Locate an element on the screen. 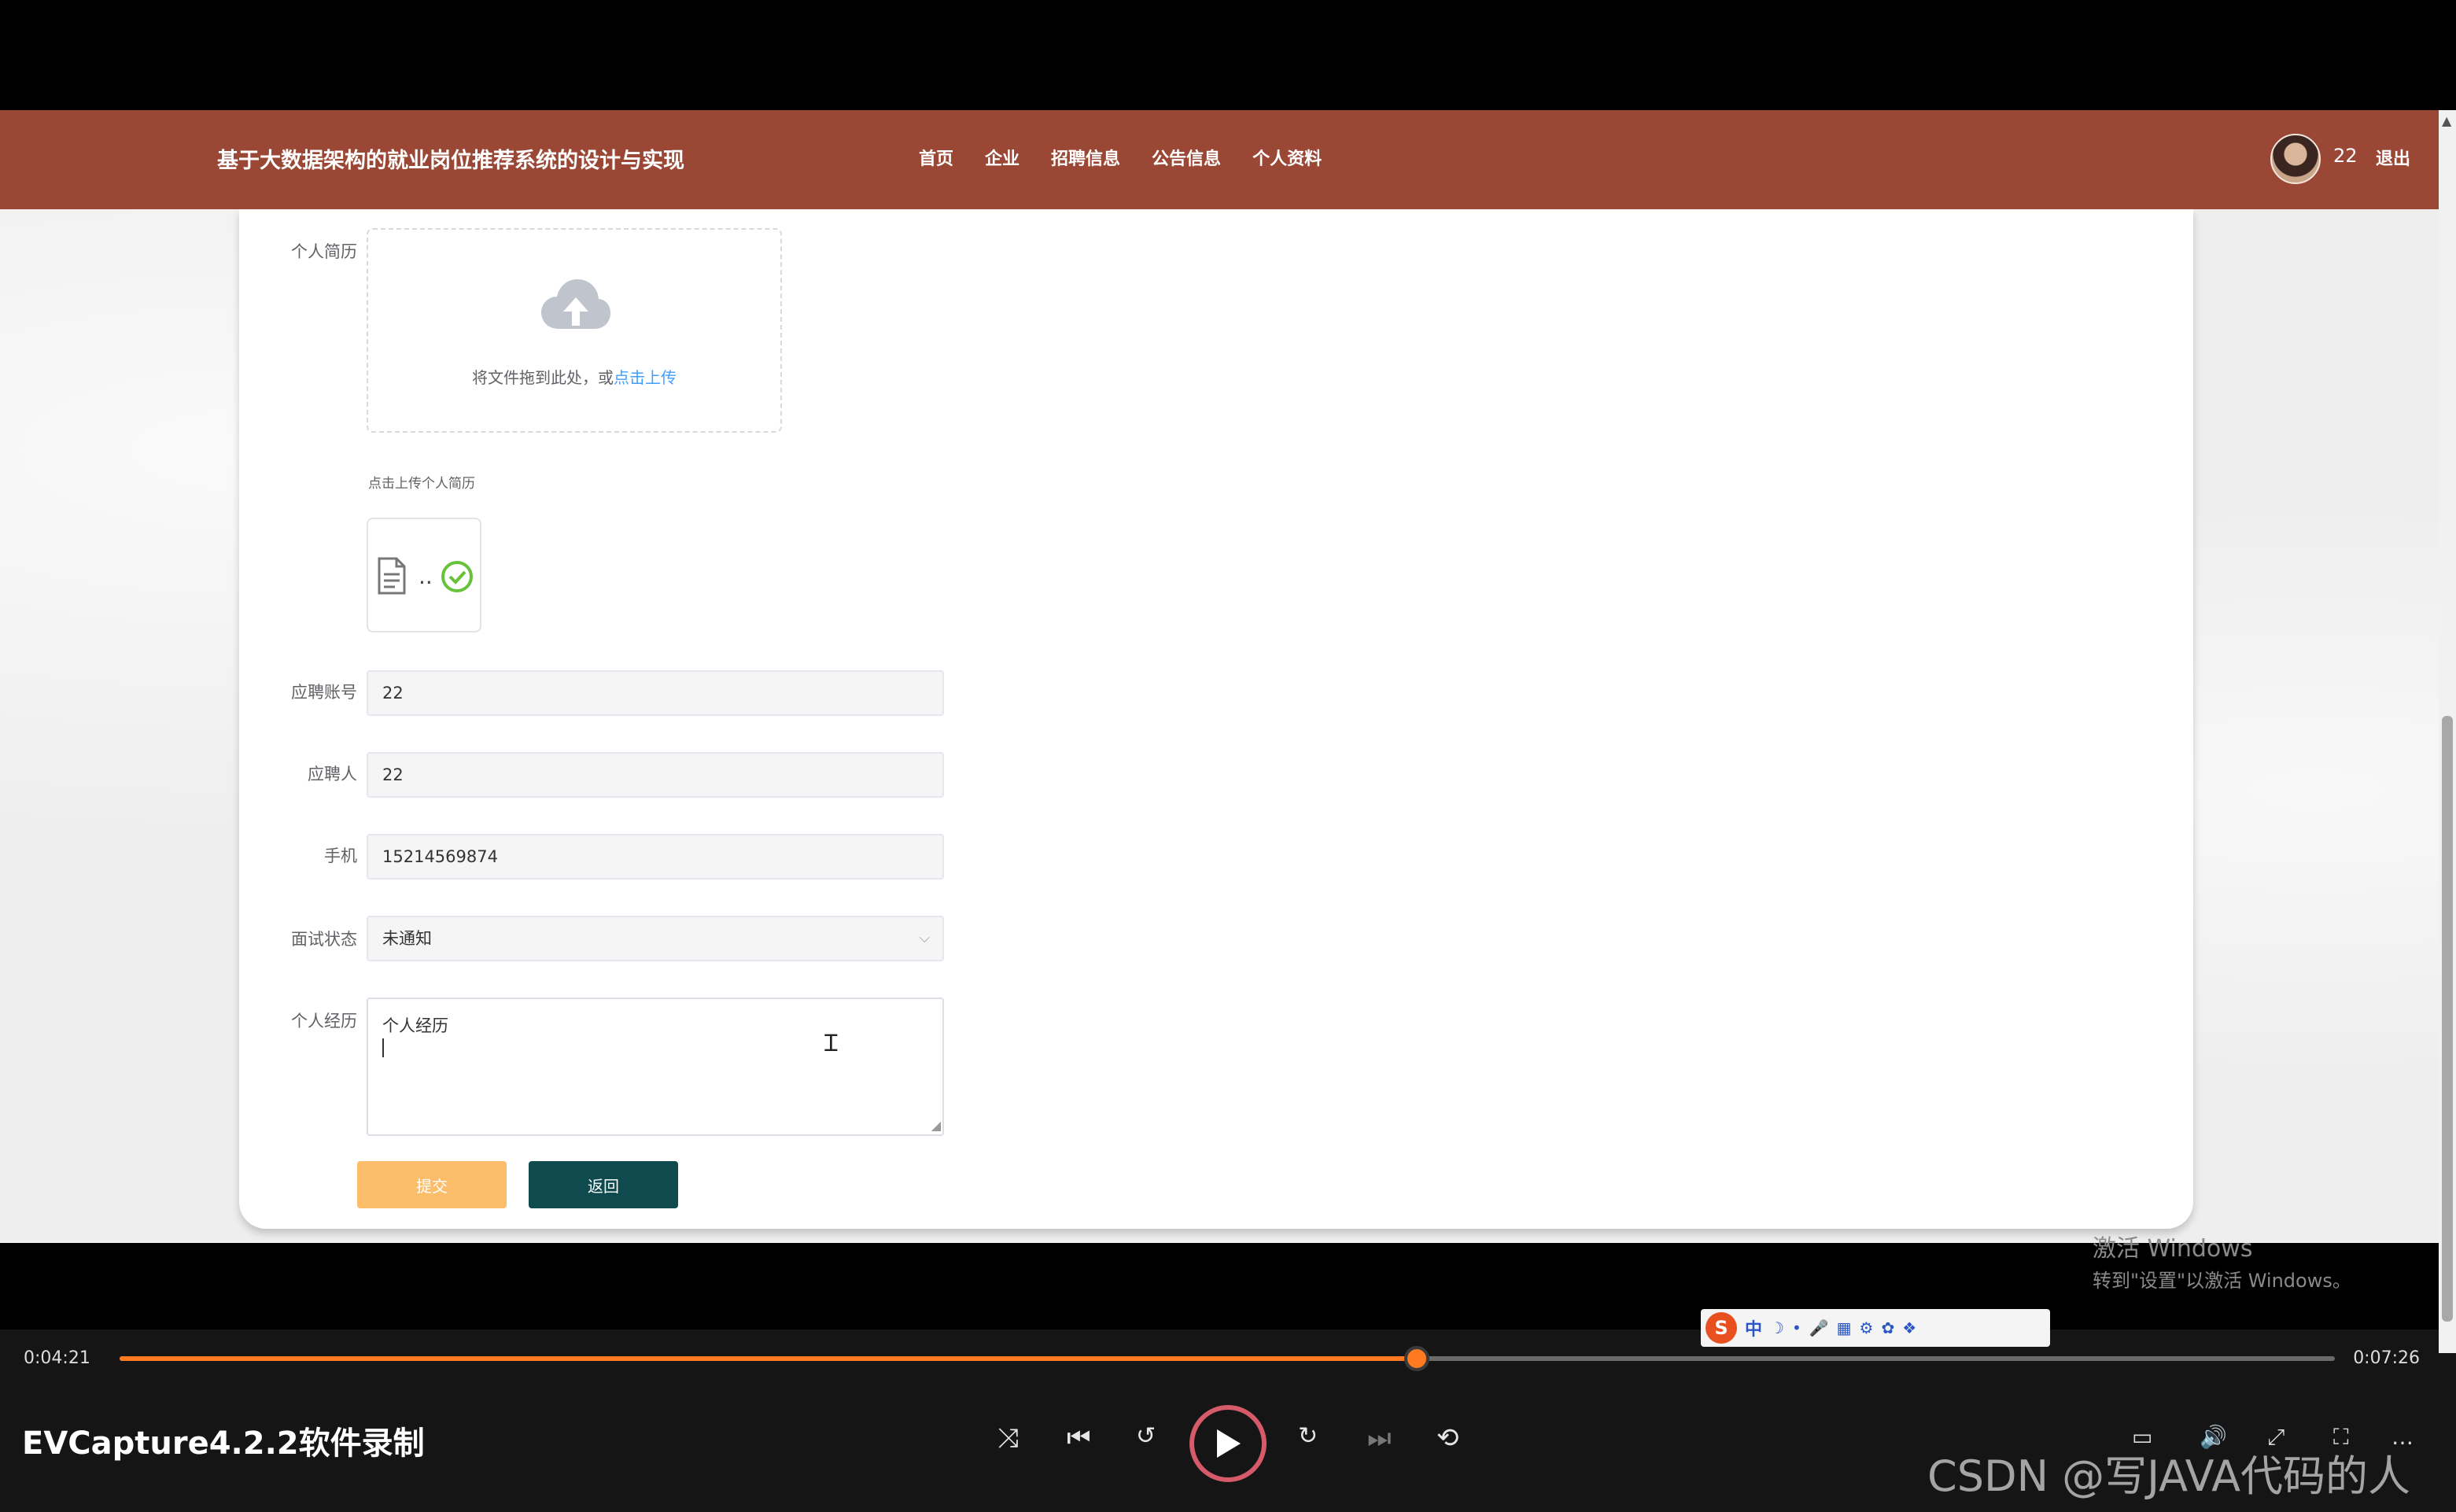  rewind-10-icon: ↺ is located at coordinates (1146, 1436).